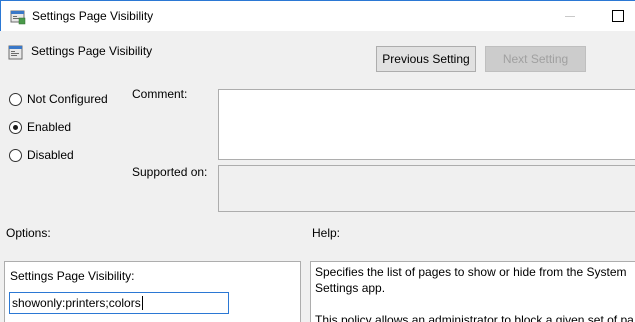  I want to click on supported-on-field, so click(426, 188).